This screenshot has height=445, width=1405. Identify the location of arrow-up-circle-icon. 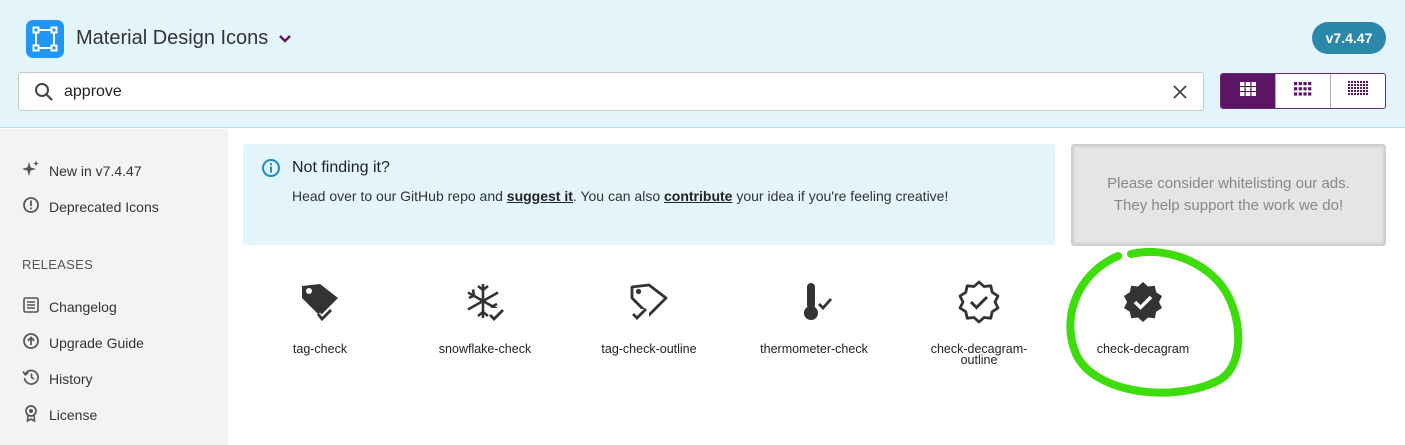
(31, 342).